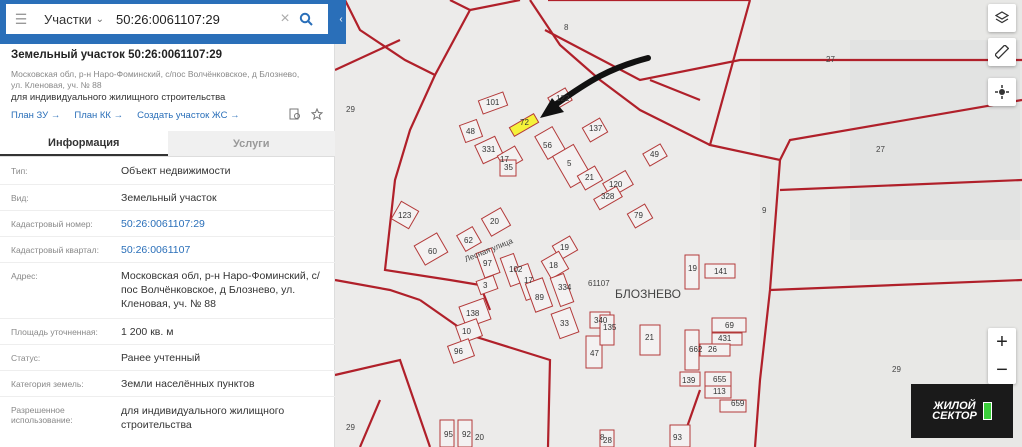  What do you see at coordinates (473, 313) in the screenshot?
I see `lot-label: 138` at bounding box center [473, 313].